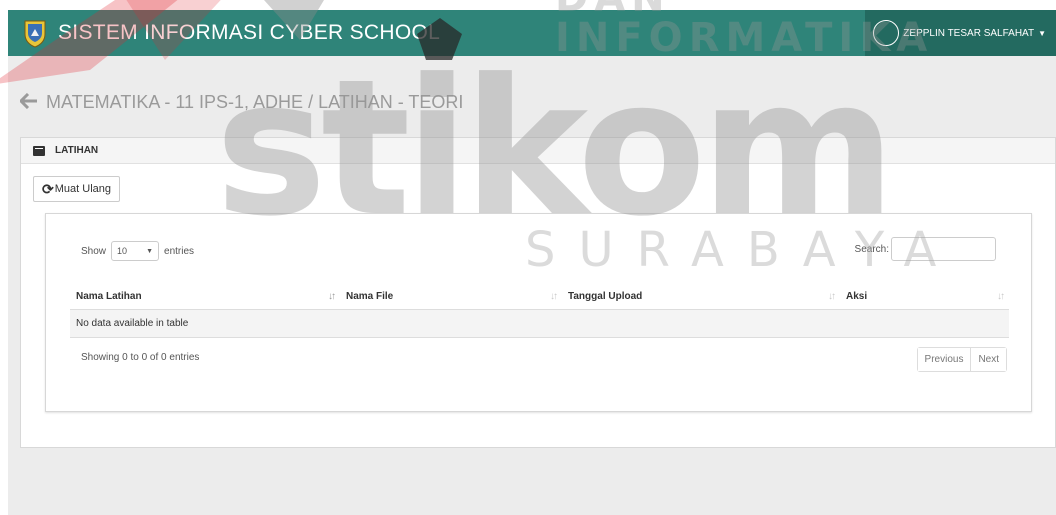 The width and height of the screenshot is (1056, 515). Describe the element at coordinates (451, 297) in the screenshot. I see `column-header-nama-file: Nama File ↓↑` at that location.